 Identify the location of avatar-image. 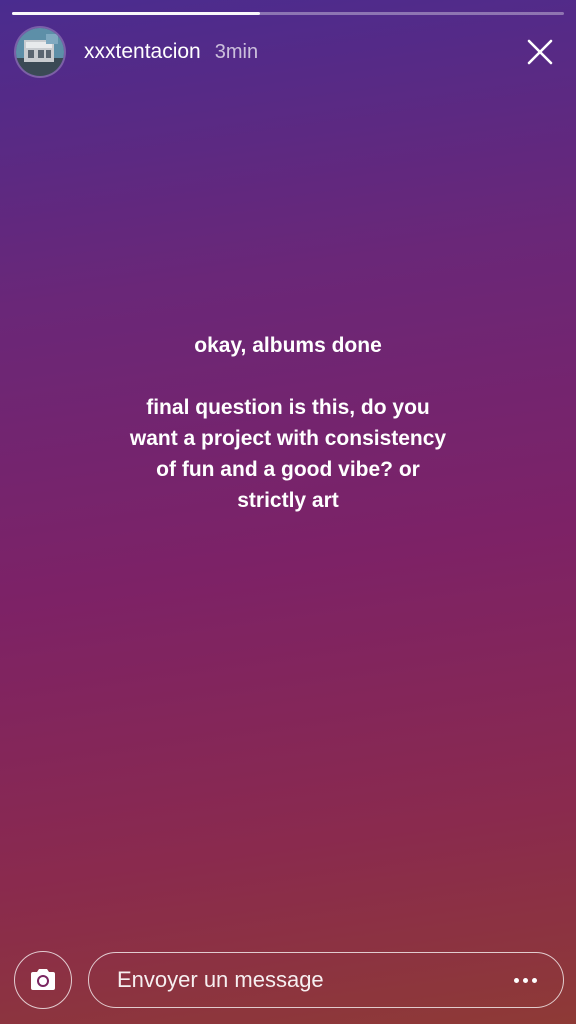
(40, 52).